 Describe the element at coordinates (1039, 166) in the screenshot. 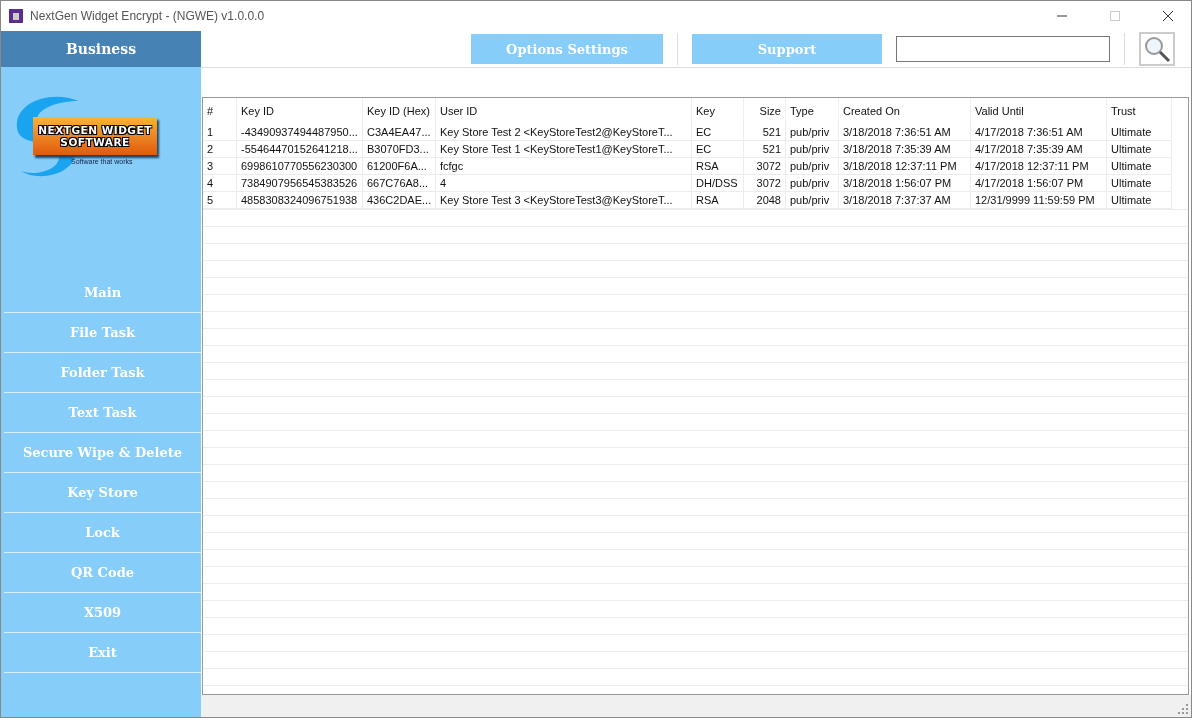

I see `table-cell: 4/17/2018 12:37:11 PM` at that location.